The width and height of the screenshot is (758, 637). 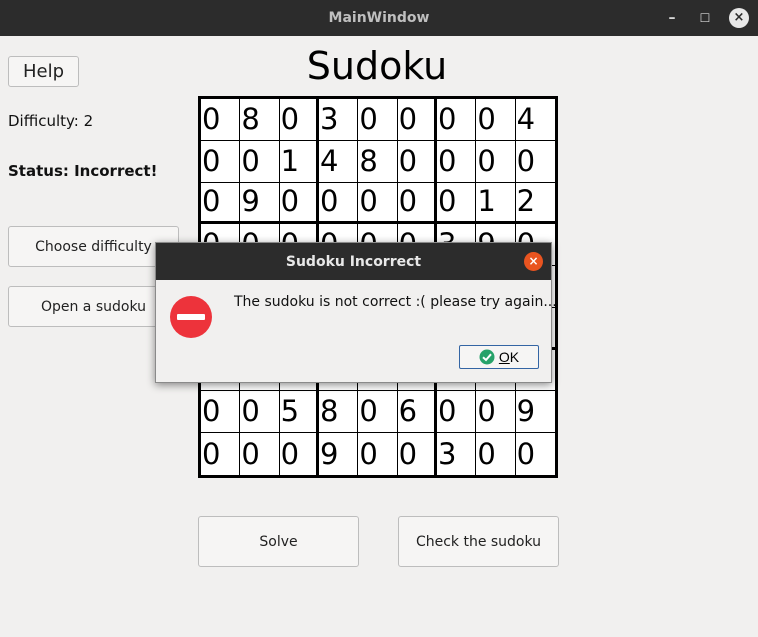 I want to click on sudoku-cell-r2c4: 0, so click(x=378, y=203).